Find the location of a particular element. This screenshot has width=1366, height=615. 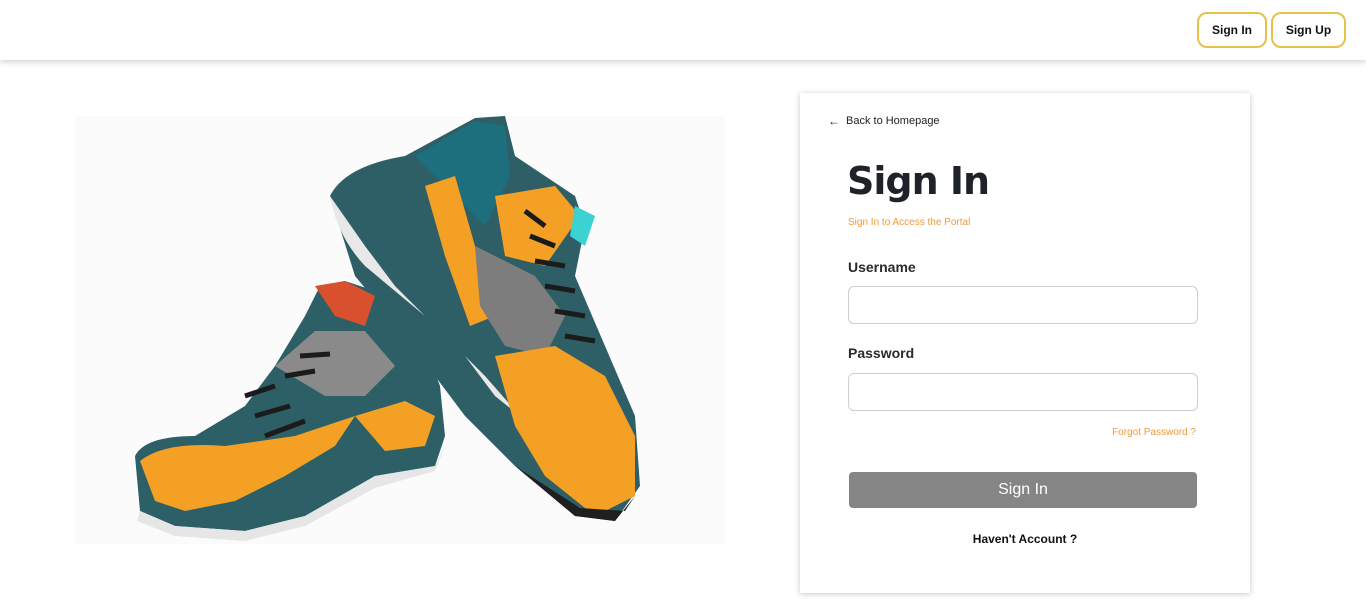

signin-submit-button: Sign In is located at coordinates (1023, 490).